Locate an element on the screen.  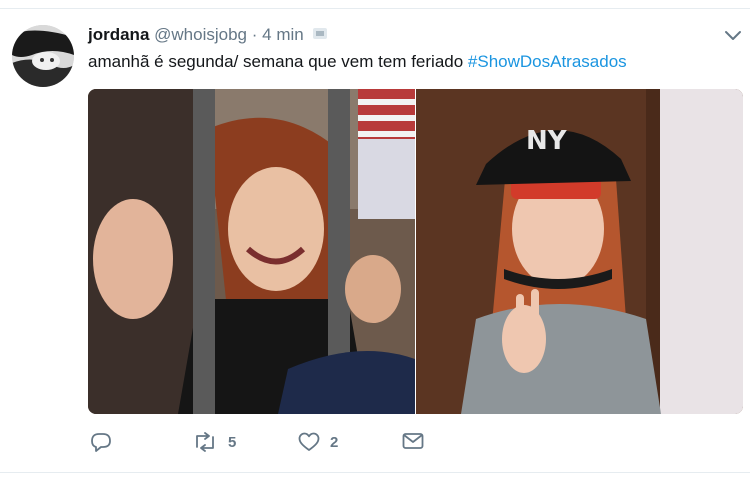
reply-button is located at coordinates (101, 442).